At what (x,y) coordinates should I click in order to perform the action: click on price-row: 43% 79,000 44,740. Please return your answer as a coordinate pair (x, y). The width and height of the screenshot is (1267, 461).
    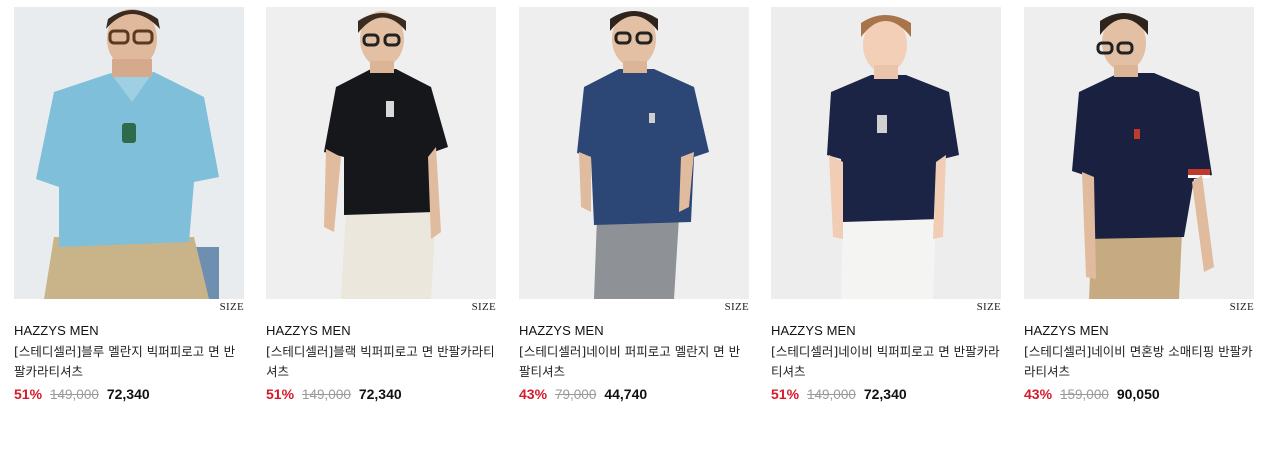
    Looking at the image, I should click on (634, 394).